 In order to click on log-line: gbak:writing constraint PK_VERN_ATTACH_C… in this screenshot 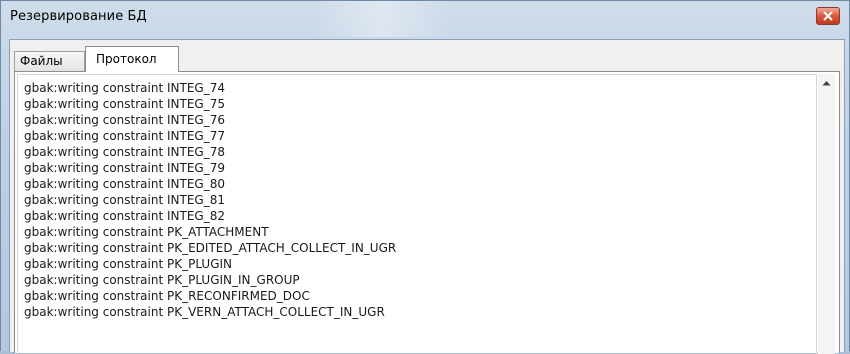, I will do `click(204, 312)`.